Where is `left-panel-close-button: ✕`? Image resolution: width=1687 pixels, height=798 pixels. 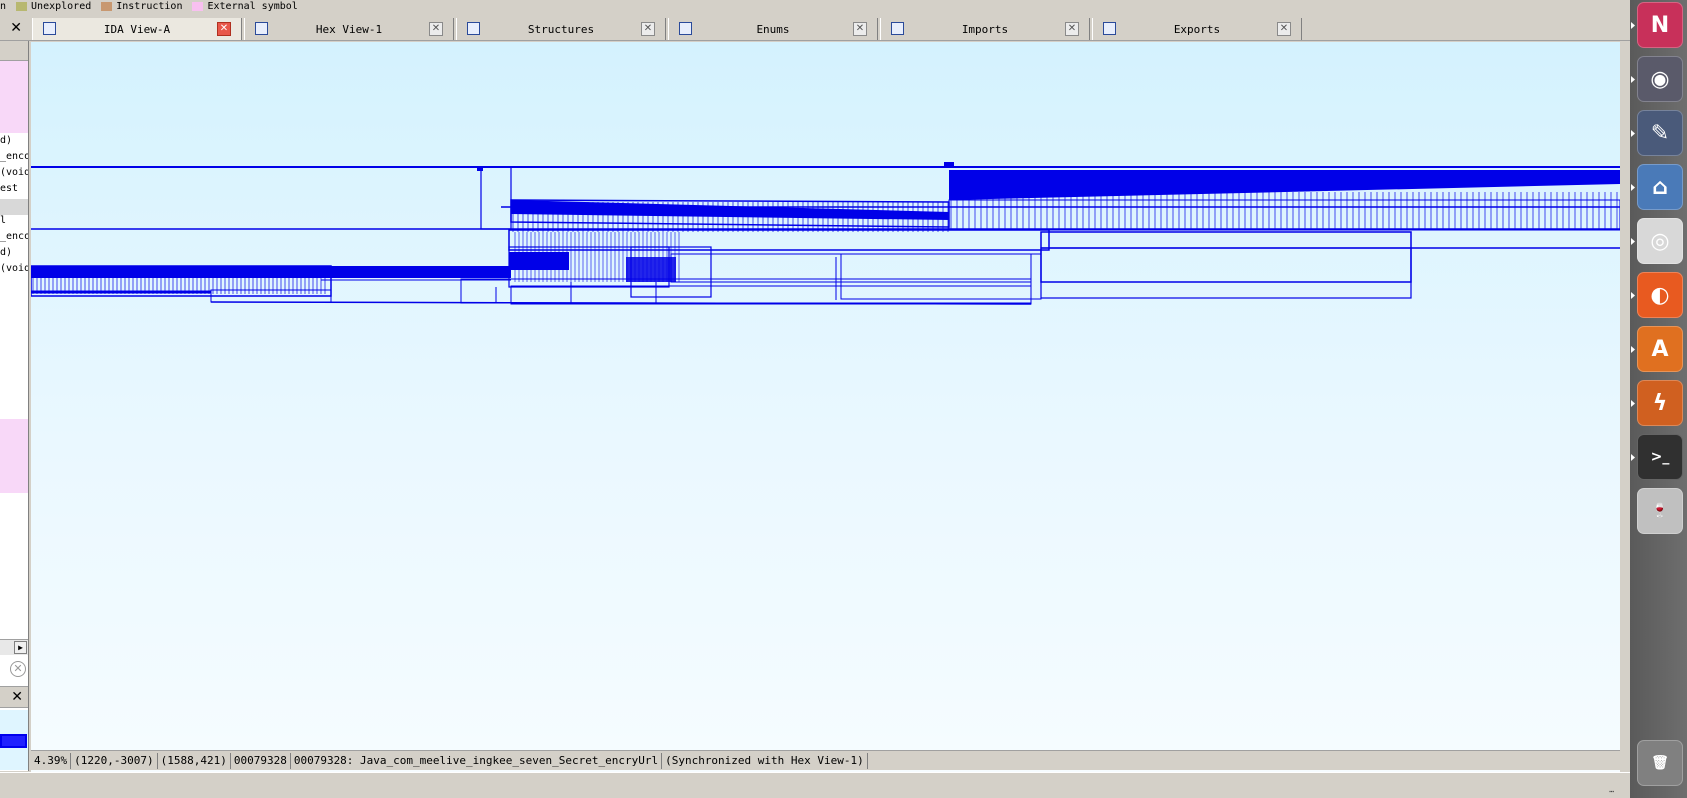
left-panel-close-button: ✕ is located at coordinates (14, 28).